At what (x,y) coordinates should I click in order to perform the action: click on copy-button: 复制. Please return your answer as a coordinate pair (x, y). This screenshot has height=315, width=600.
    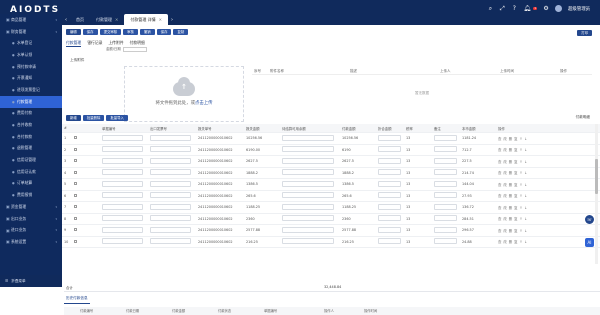
    Looking at the image, I should click on (181, 32).